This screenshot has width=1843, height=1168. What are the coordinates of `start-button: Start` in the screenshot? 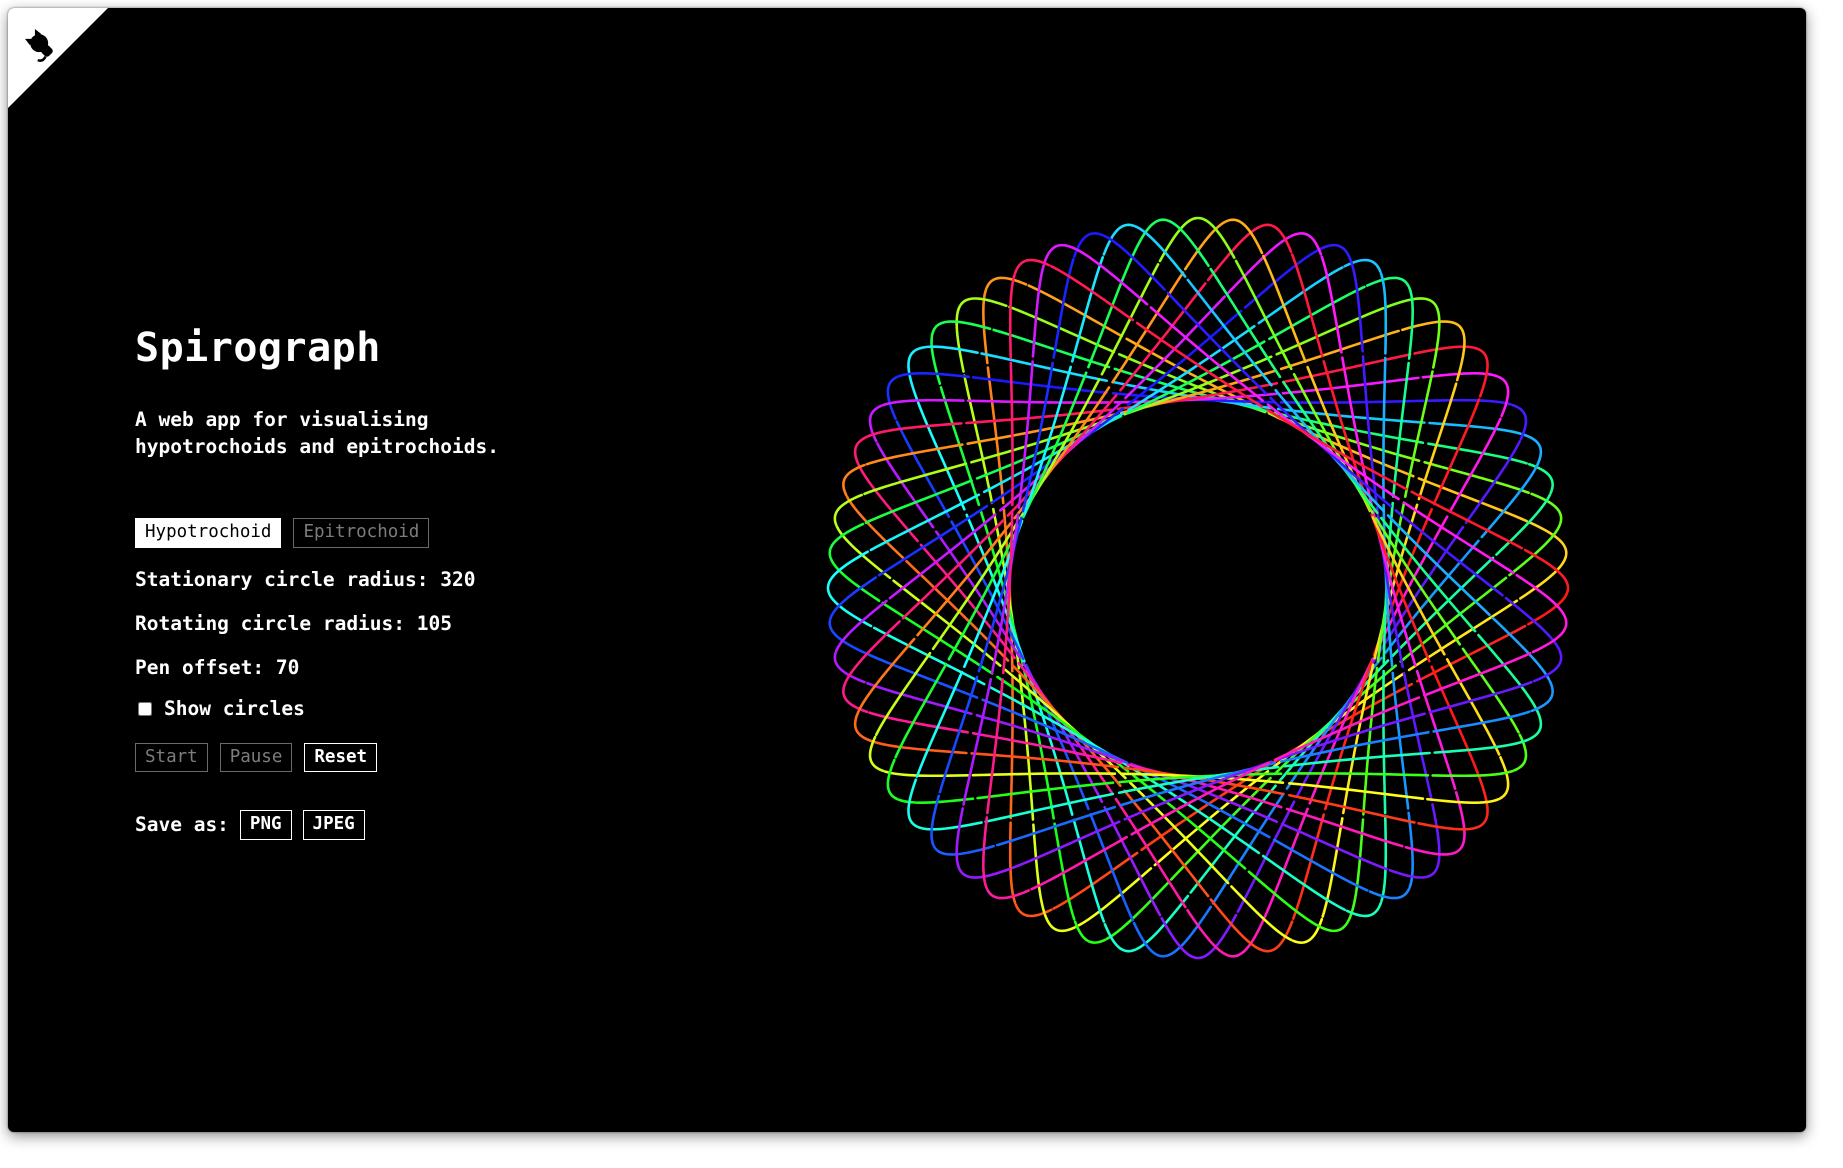 It's located at (171, 757).